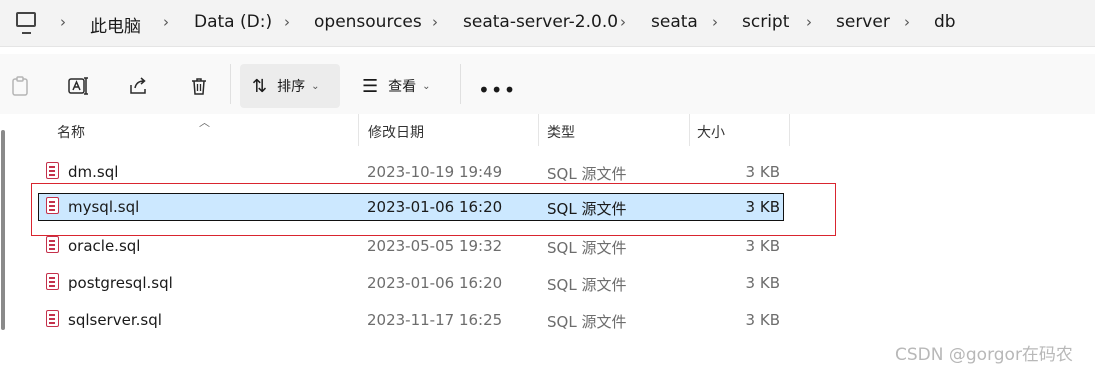  Describe the element at coordinates (115, 24) in the screenshot. I see `breadcrumb-this-pc: 此电脑` at that location.